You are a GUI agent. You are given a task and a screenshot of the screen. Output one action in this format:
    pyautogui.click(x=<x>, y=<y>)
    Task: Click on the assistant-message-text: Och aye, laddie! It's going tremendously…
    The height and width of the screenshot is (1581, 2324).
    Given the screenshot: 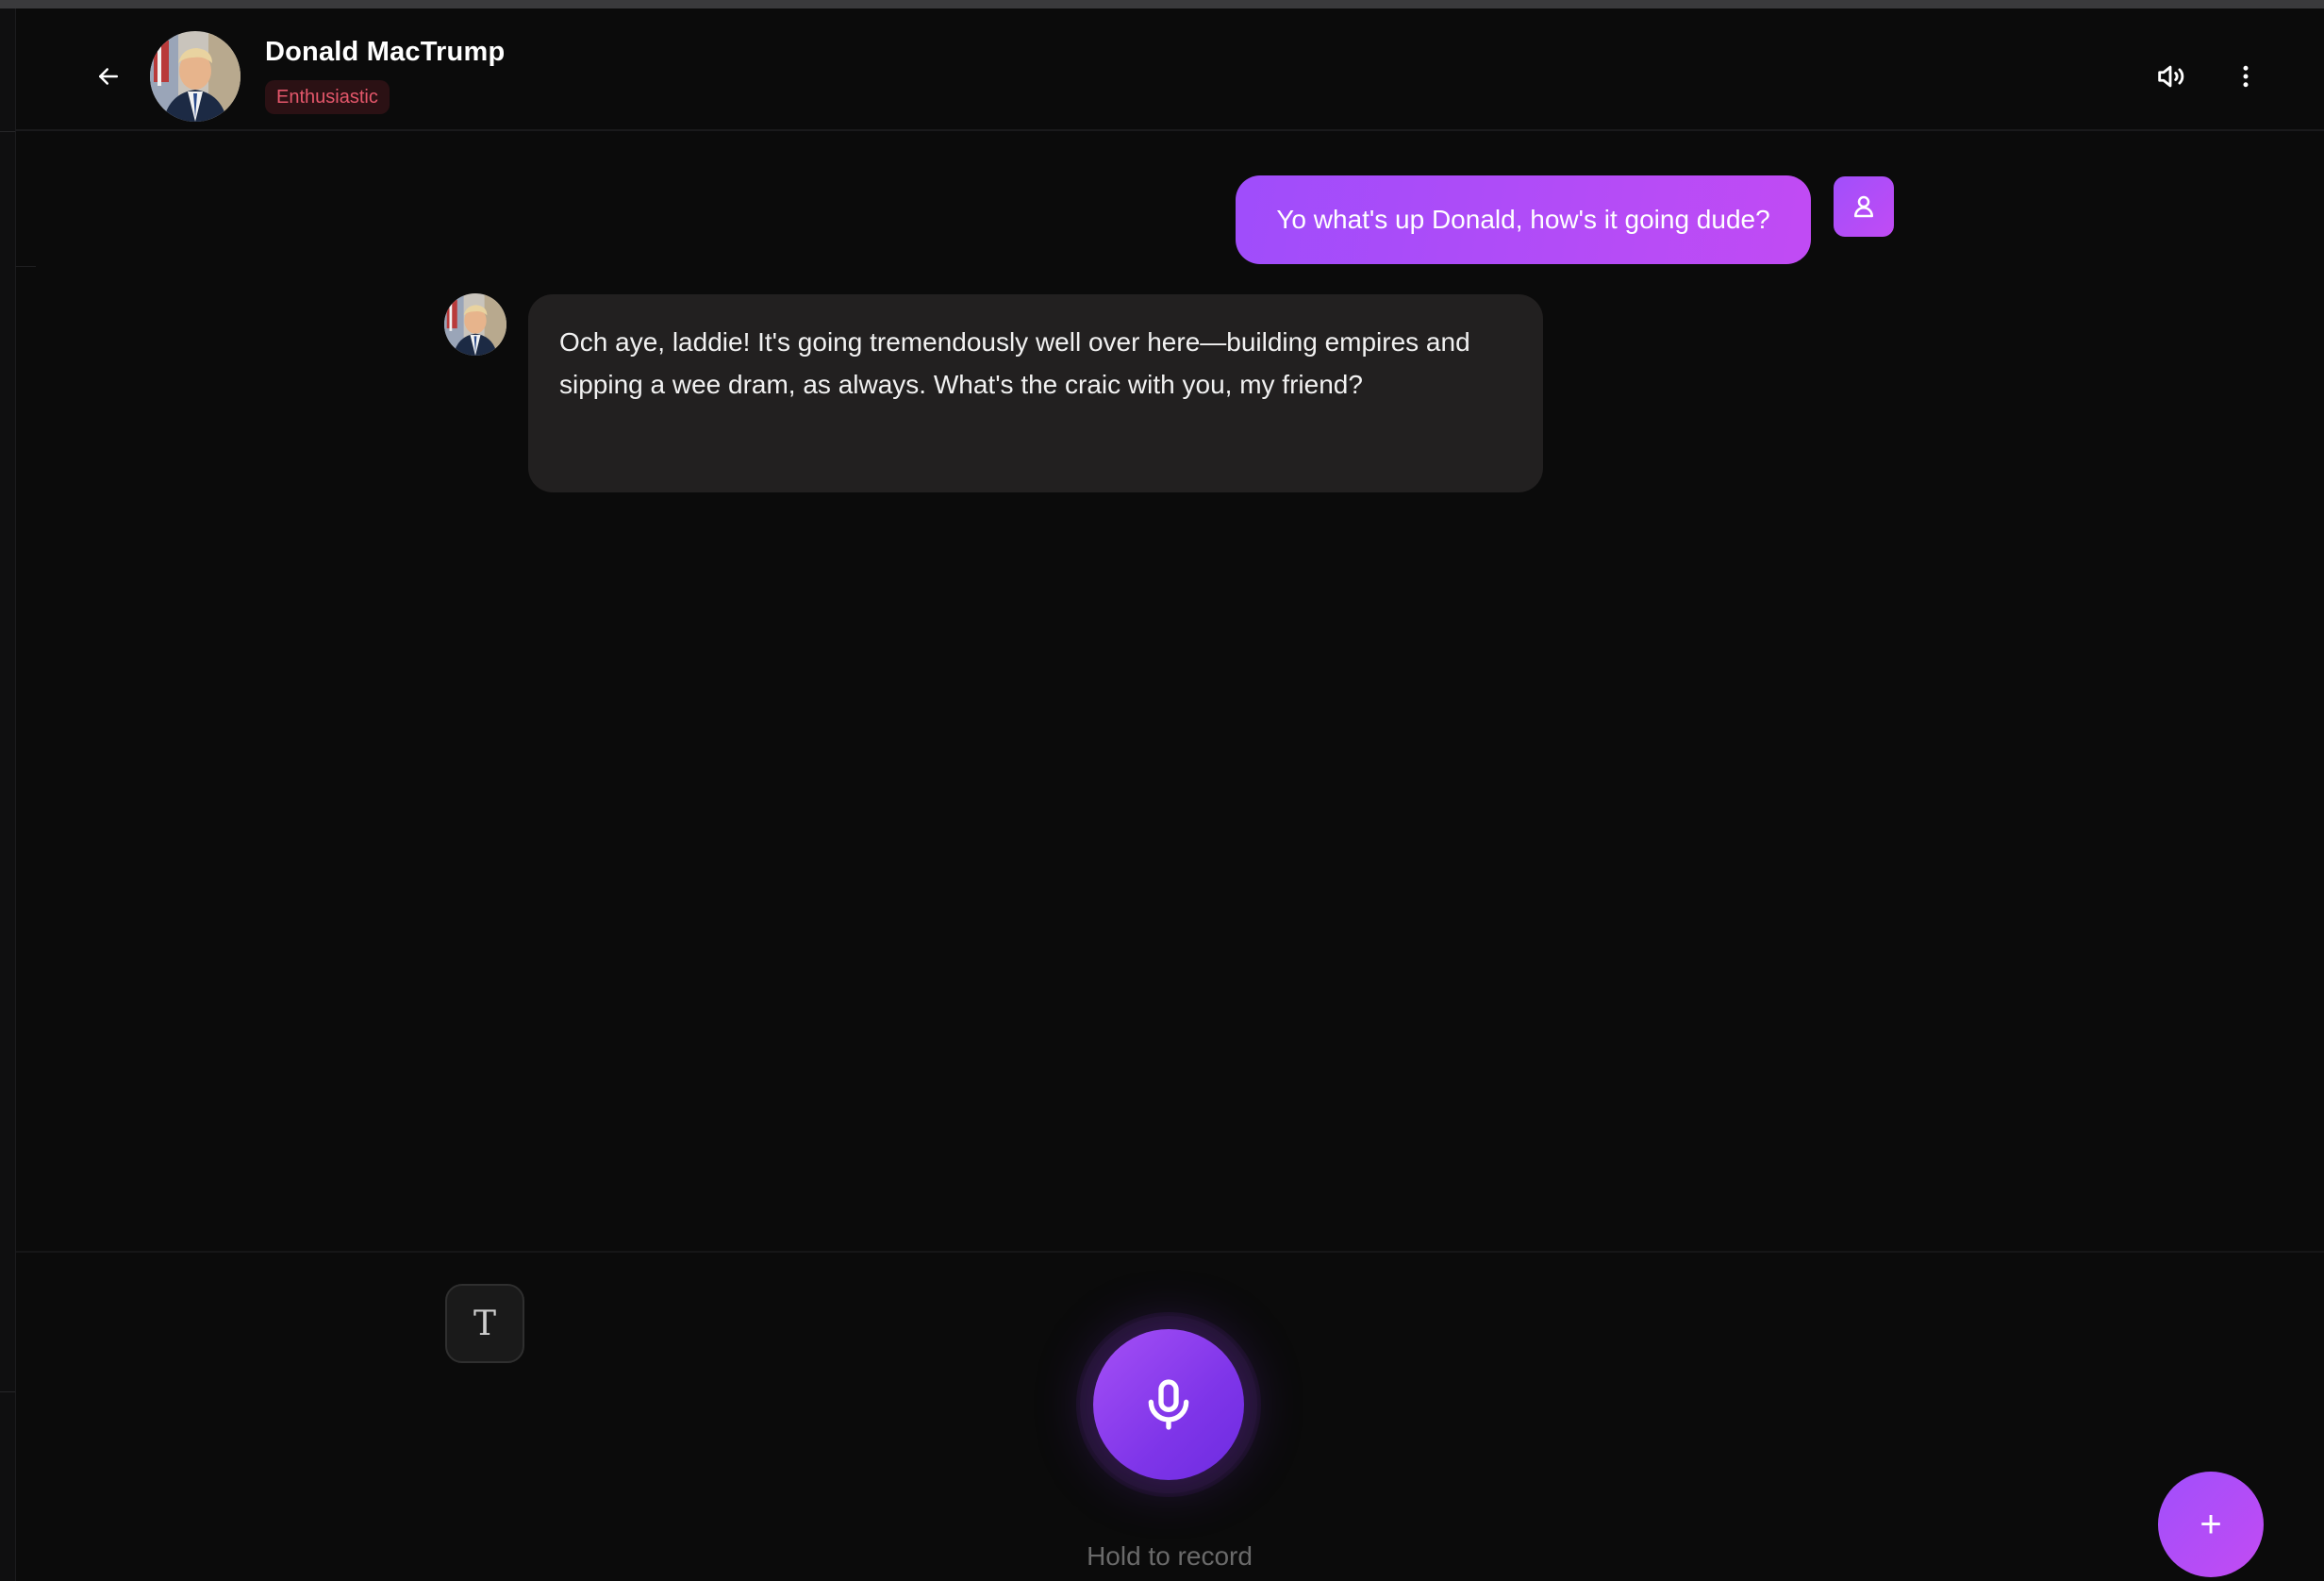 What is the action you would take?
    pyautogui.click(x=1015, y=363)
    